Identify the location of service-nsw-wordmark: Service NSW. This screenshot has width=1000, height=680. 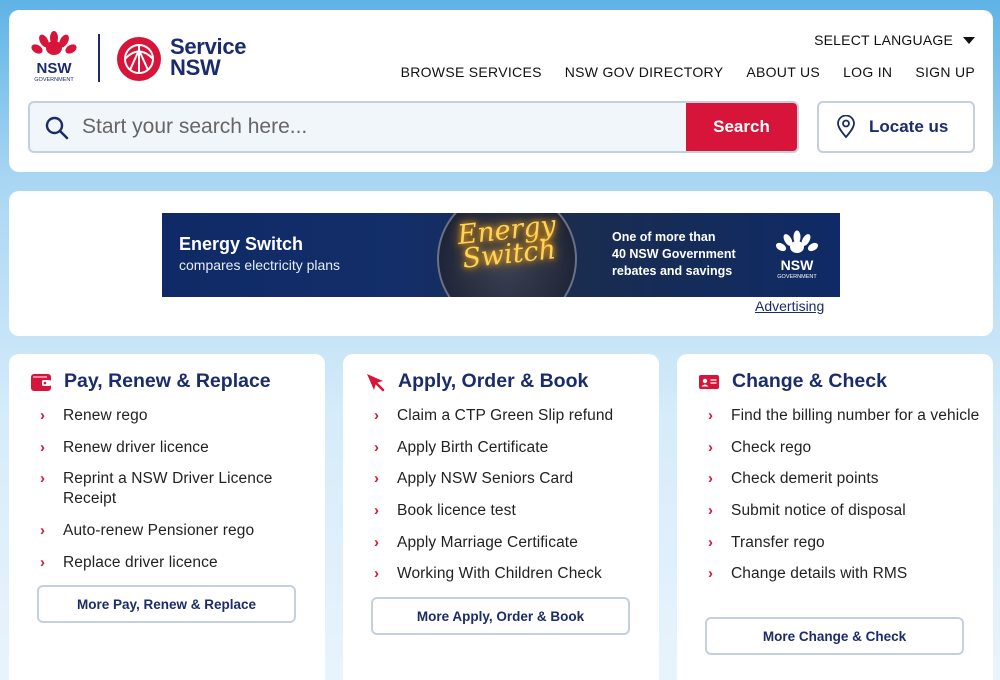
(208, 58).